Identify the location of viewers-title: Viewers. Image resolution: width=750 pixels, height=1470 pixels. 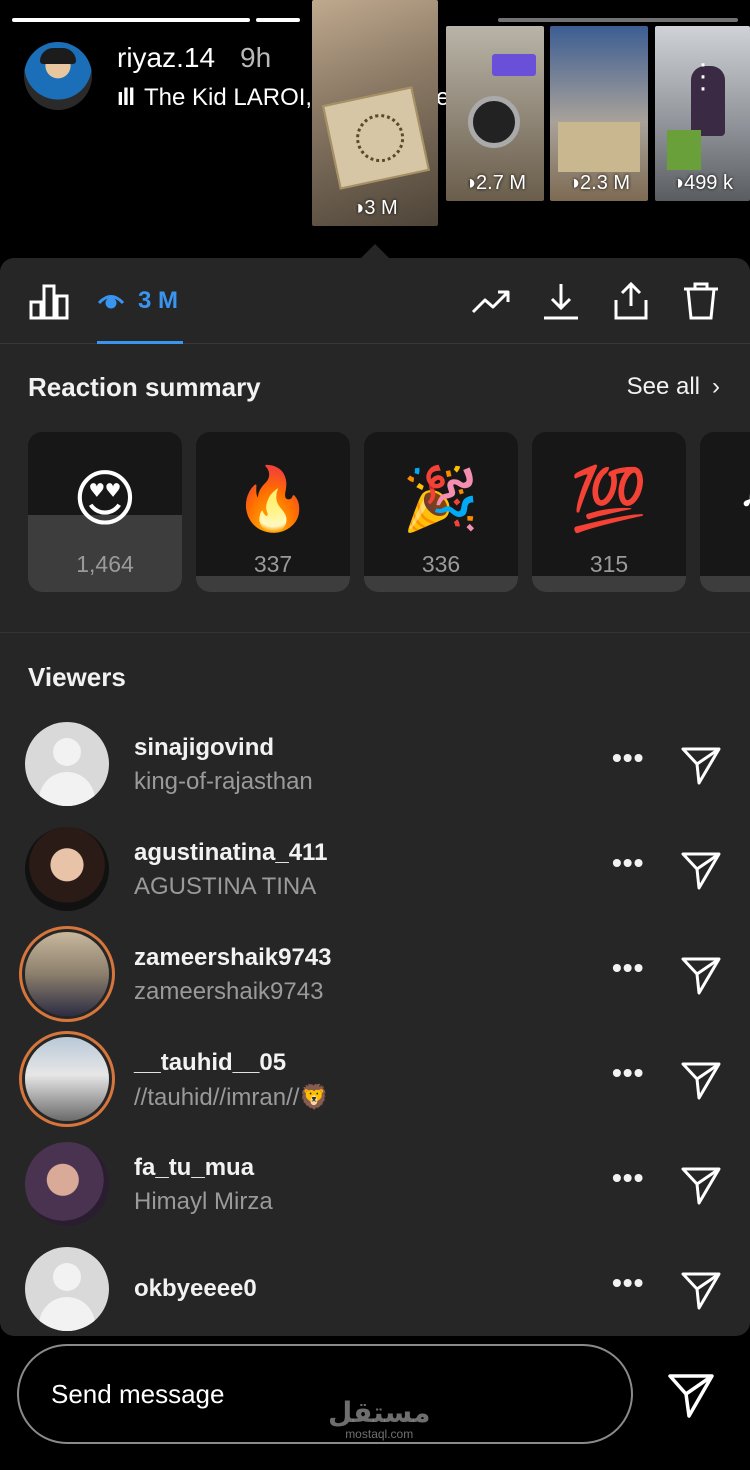
(77, 677).